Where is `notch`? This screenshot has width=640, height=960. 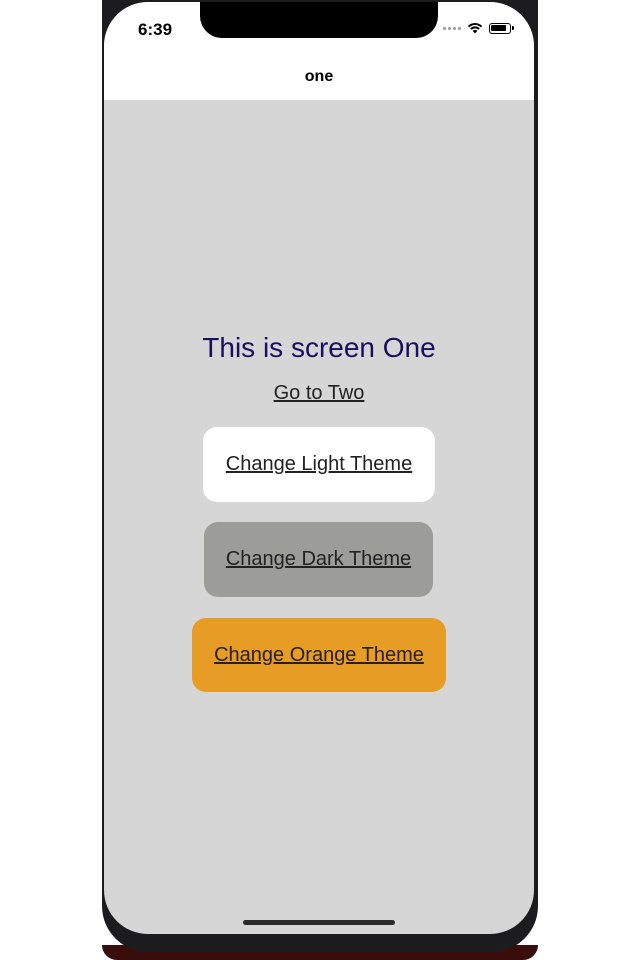 notch is located at coordinates (319, 20).